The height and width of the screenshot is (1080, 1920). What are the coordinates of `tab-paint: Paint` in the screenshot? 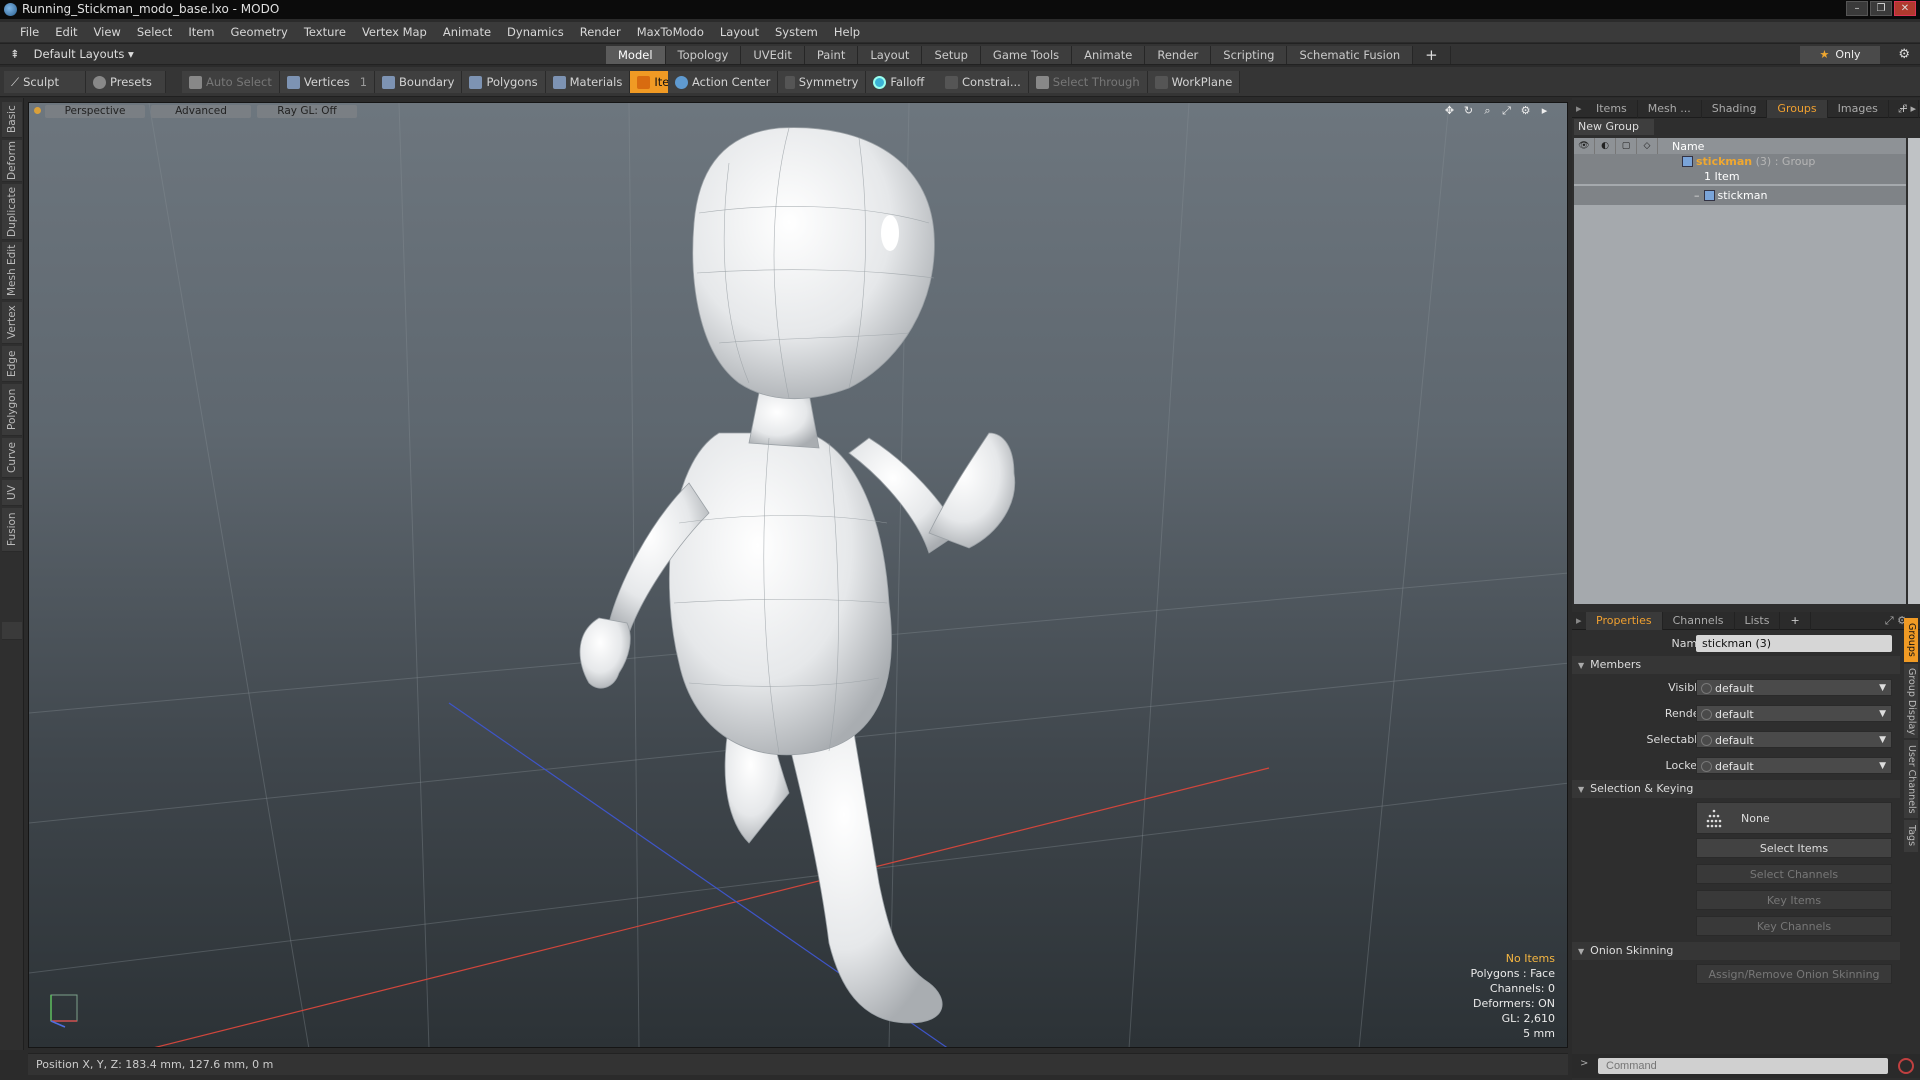 It's located at (831, 55).